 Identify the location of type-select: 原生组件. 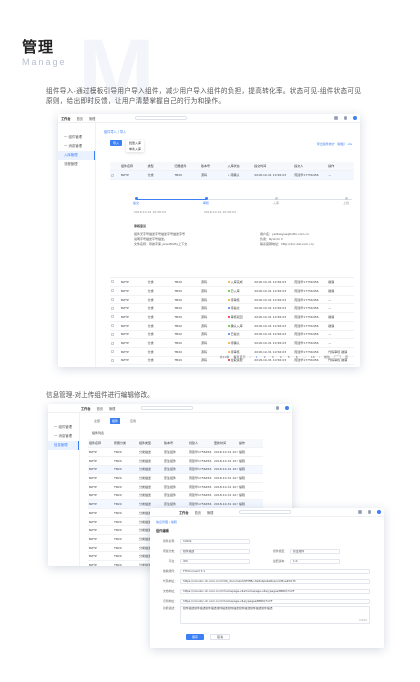
(315, 551).